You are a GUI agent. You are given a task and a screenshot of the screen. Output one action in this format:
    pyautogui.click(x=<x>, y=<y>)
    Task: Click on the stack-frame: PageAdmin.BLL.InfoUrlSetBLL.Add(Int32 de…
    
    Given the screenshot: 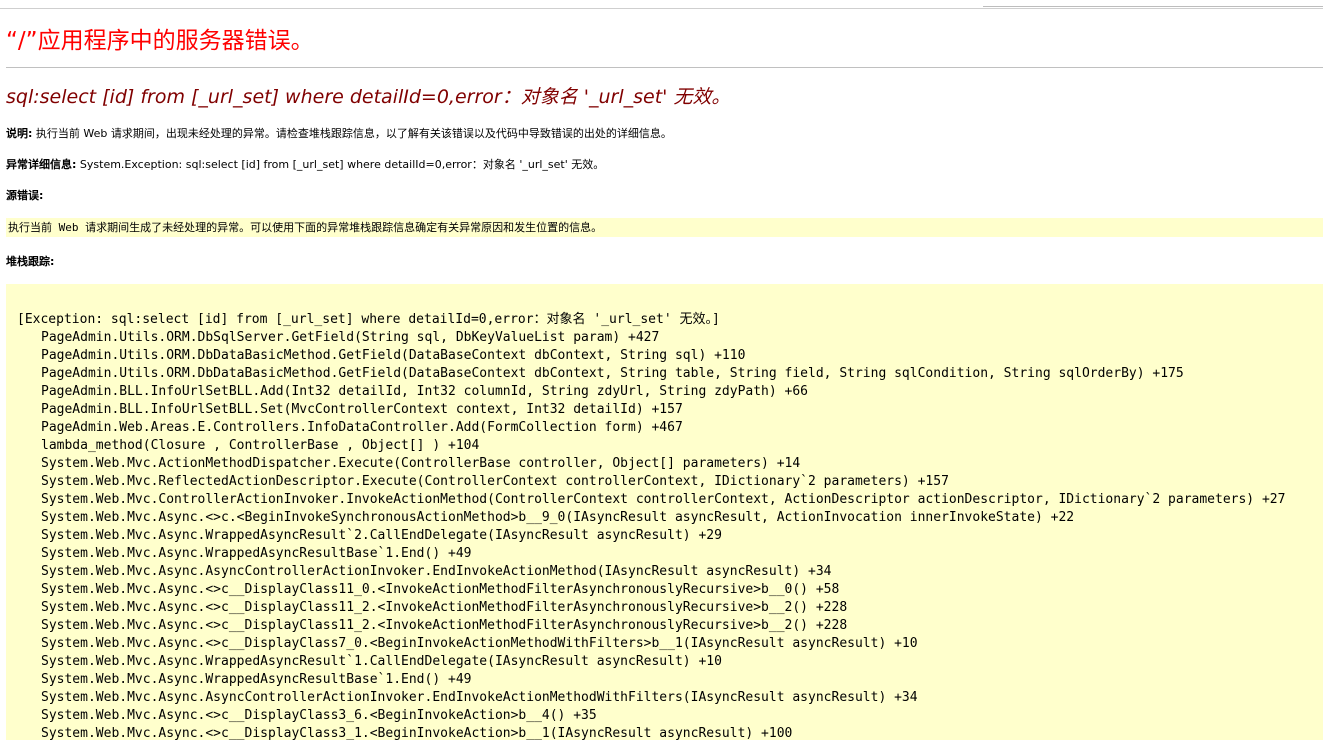 What is the action you would take?
    pyautogui.click(x=425, y=391)
    